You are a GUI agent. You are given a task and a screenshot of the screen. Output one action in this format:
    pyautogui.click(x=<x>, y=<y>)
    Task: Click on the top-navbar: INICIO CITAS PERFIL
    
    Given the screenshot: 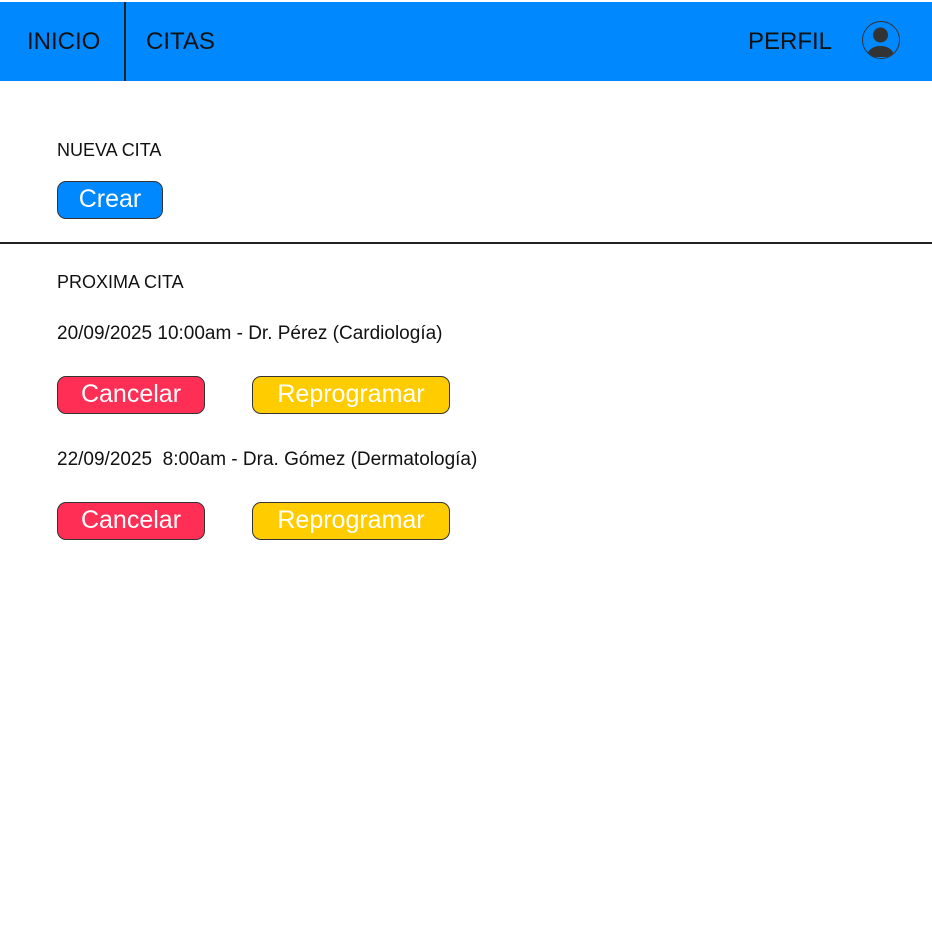 What is the action you would take?
    pyautogui.click(x=466, y=41)
    